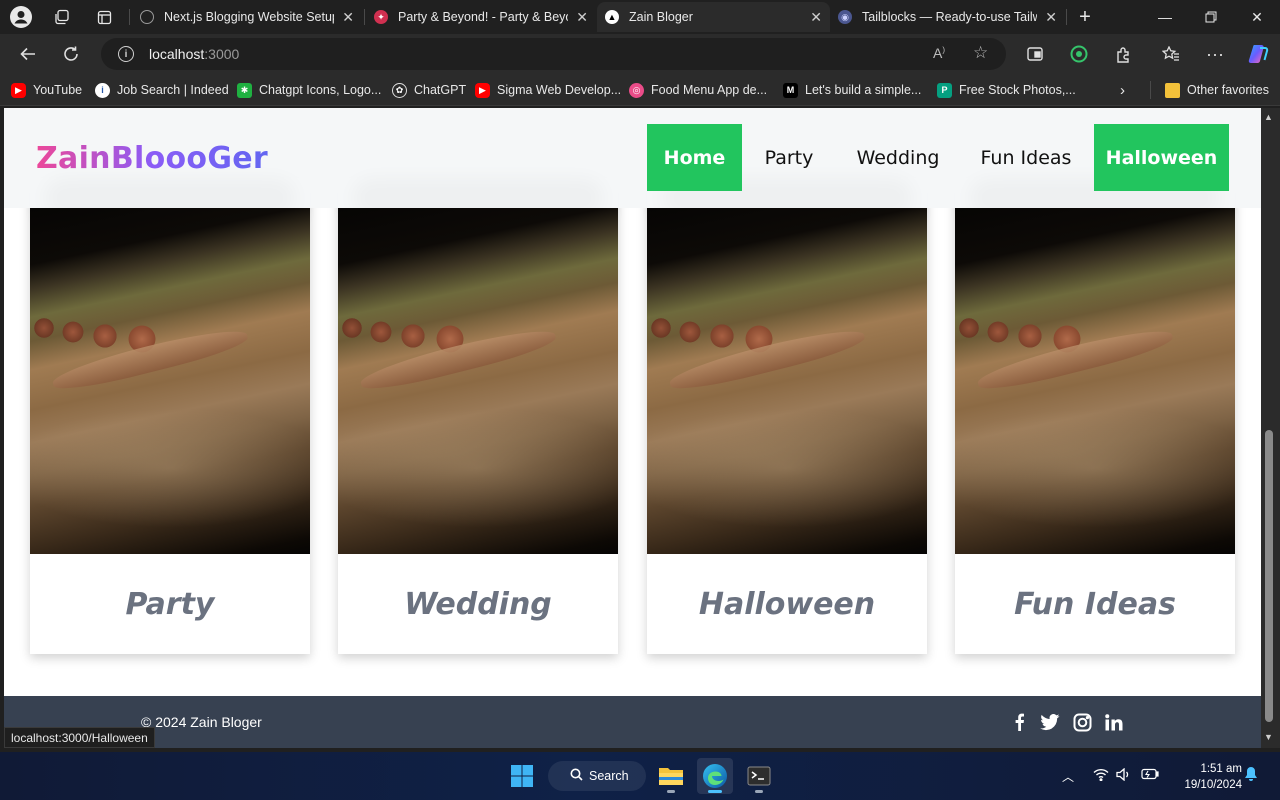 This screenshot has height=800, width=1280. Describe the element at coordinates (381, 17) in the screenshot. I see `party-favicon-icon: ✦` at that location.